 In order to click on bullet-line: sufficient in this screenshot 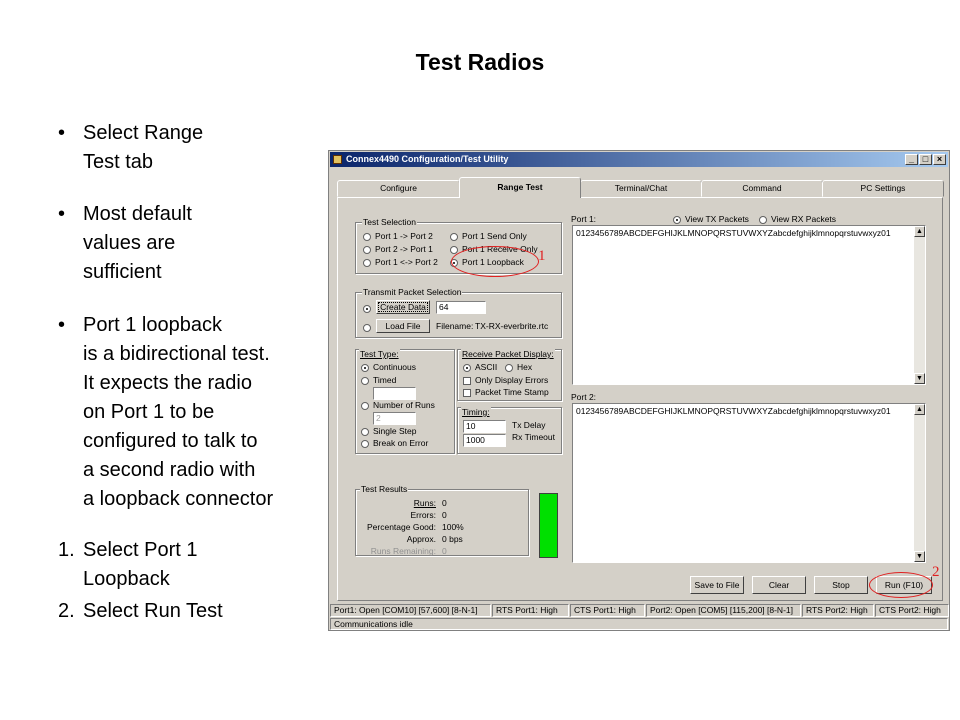, I will do `click(122, 272)`.